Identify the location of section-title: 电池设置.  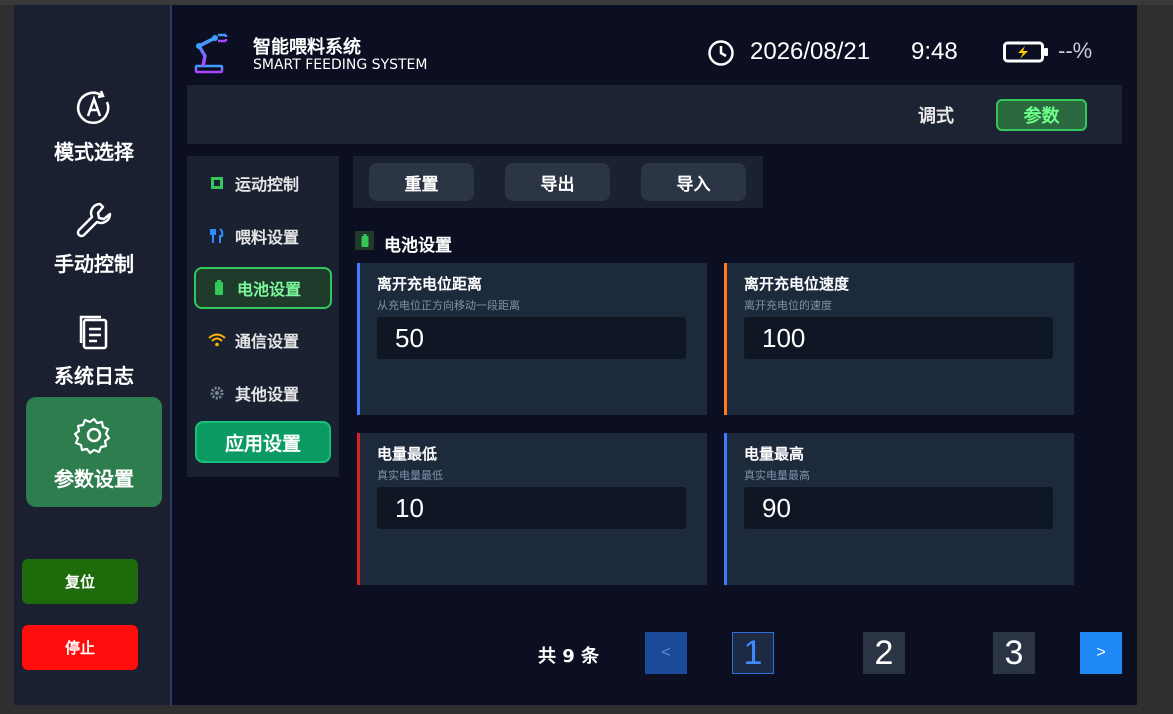
(418, 246).